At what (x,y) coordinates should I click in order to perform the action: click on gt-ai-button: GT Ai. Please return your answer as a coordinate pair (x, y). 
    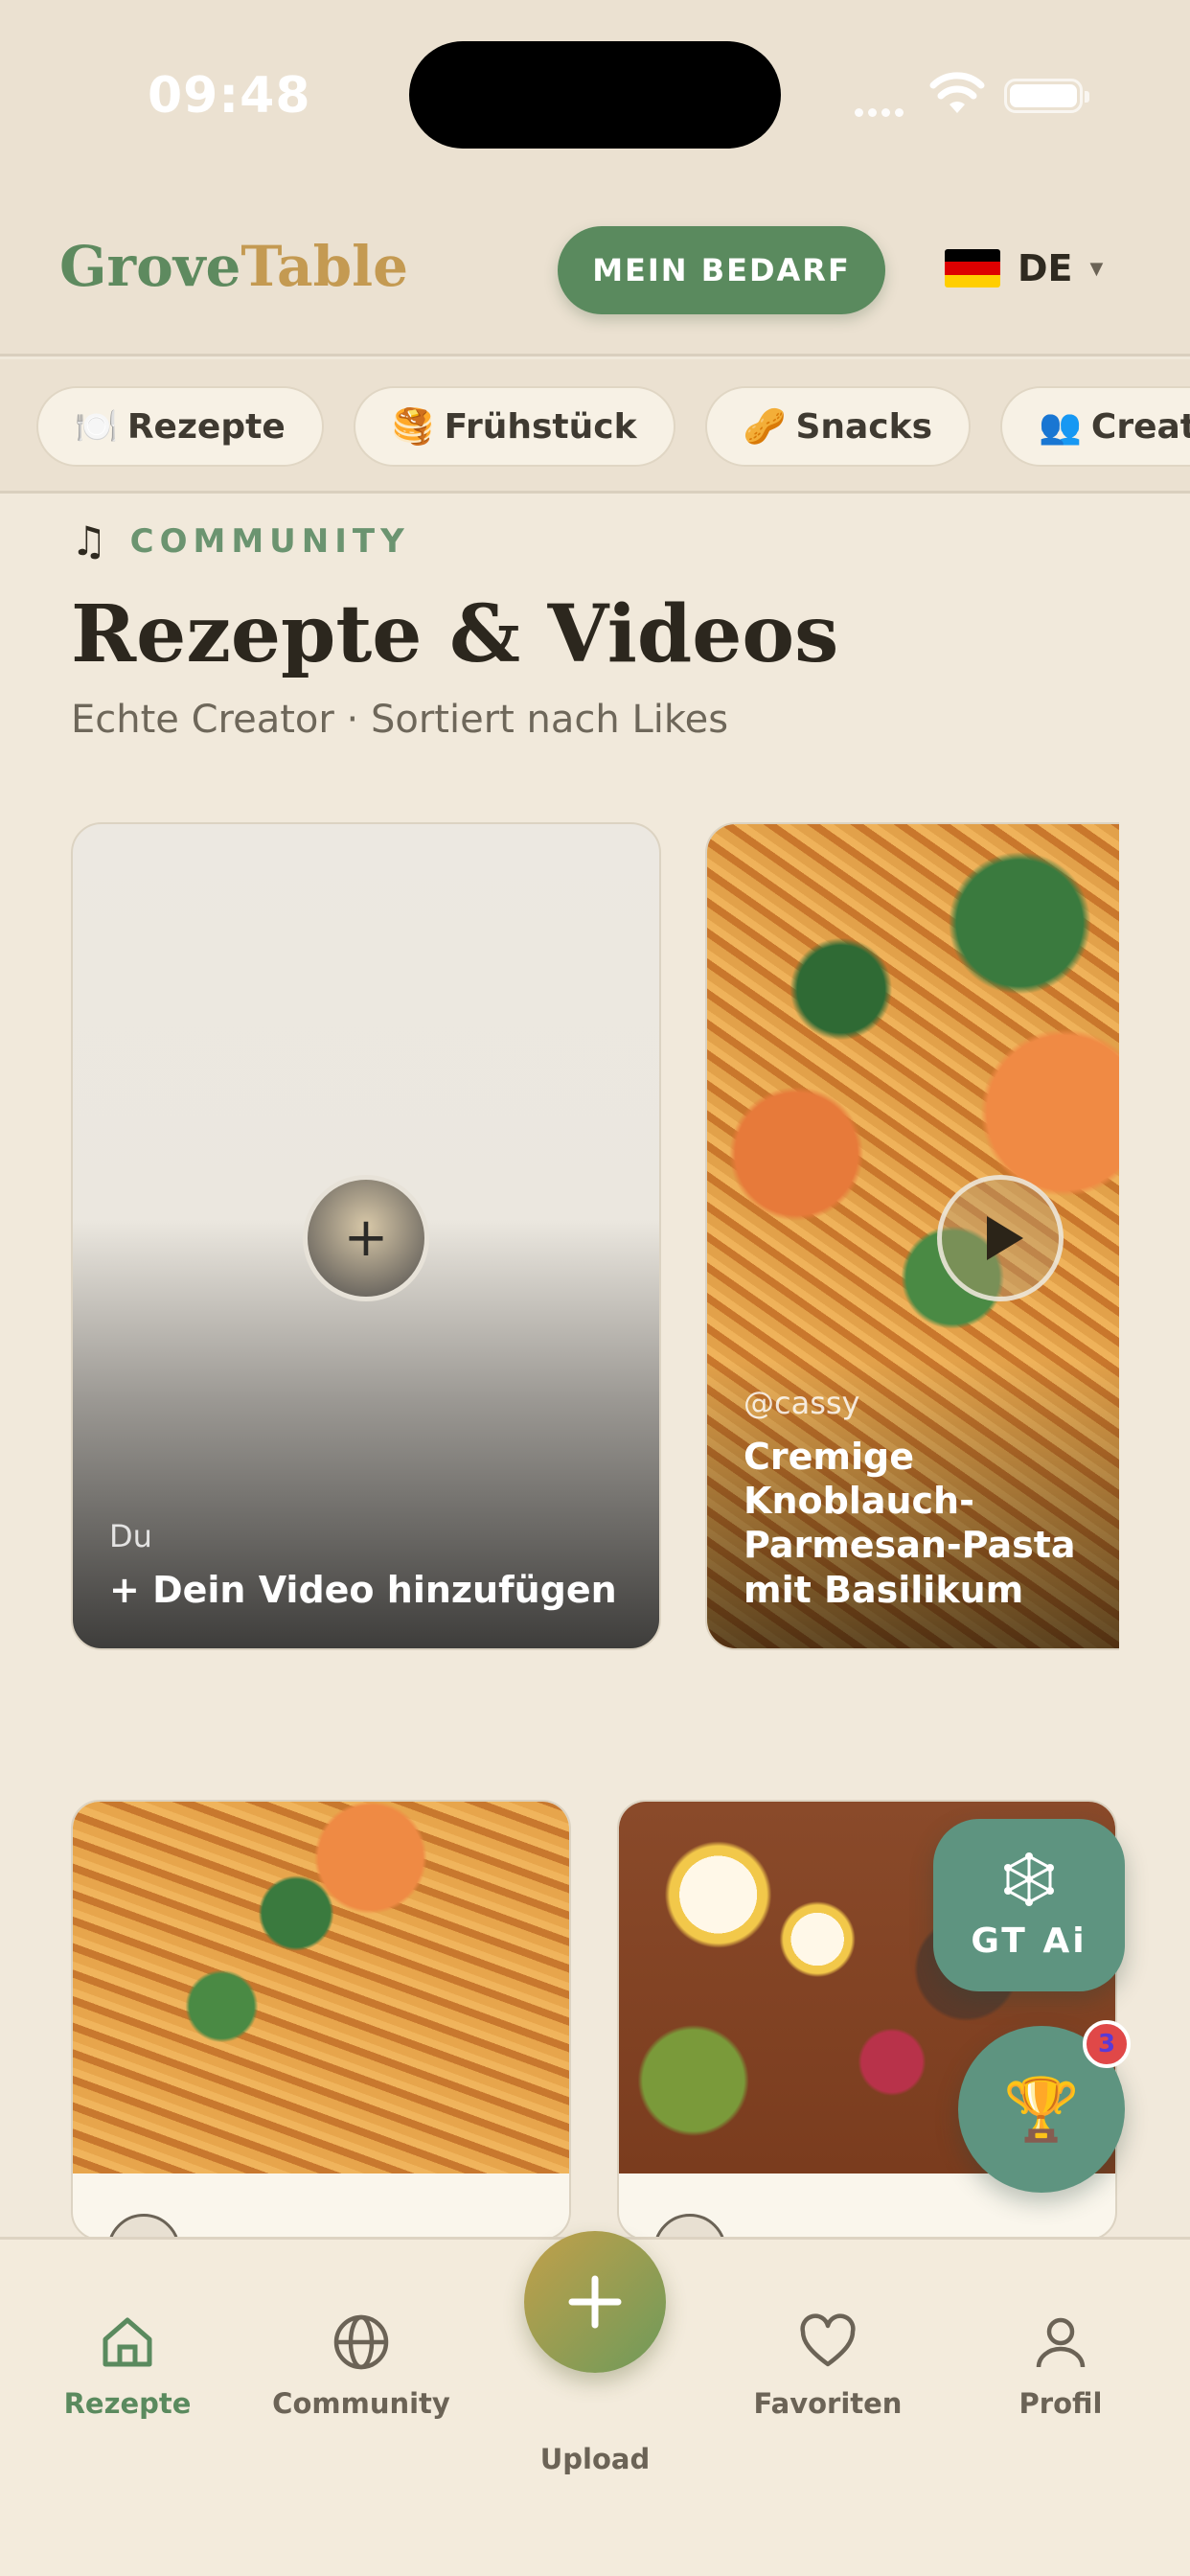
    Looking at the image, I should click on (1029, 1905).